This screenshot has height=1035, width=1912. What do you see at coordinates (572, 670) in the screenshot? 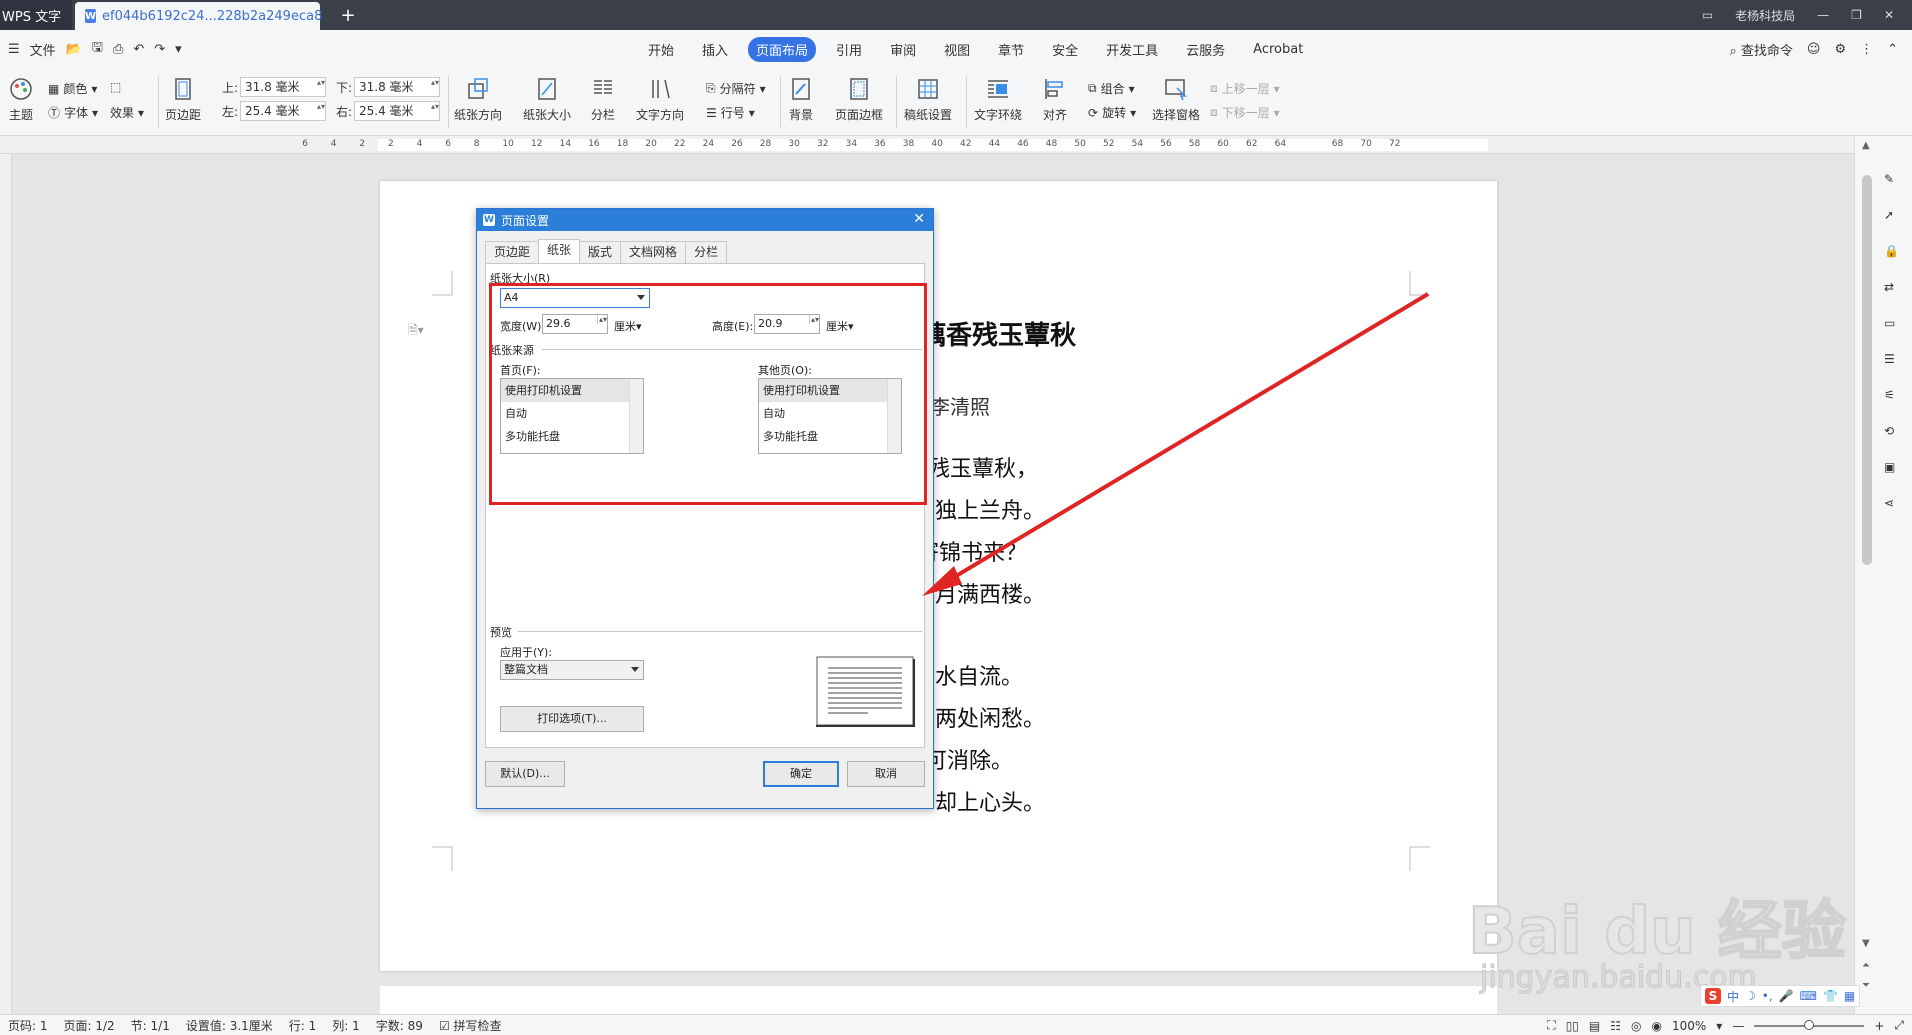
I see `apply-to-select: 整篇文档` at bounding box center [572, 670].